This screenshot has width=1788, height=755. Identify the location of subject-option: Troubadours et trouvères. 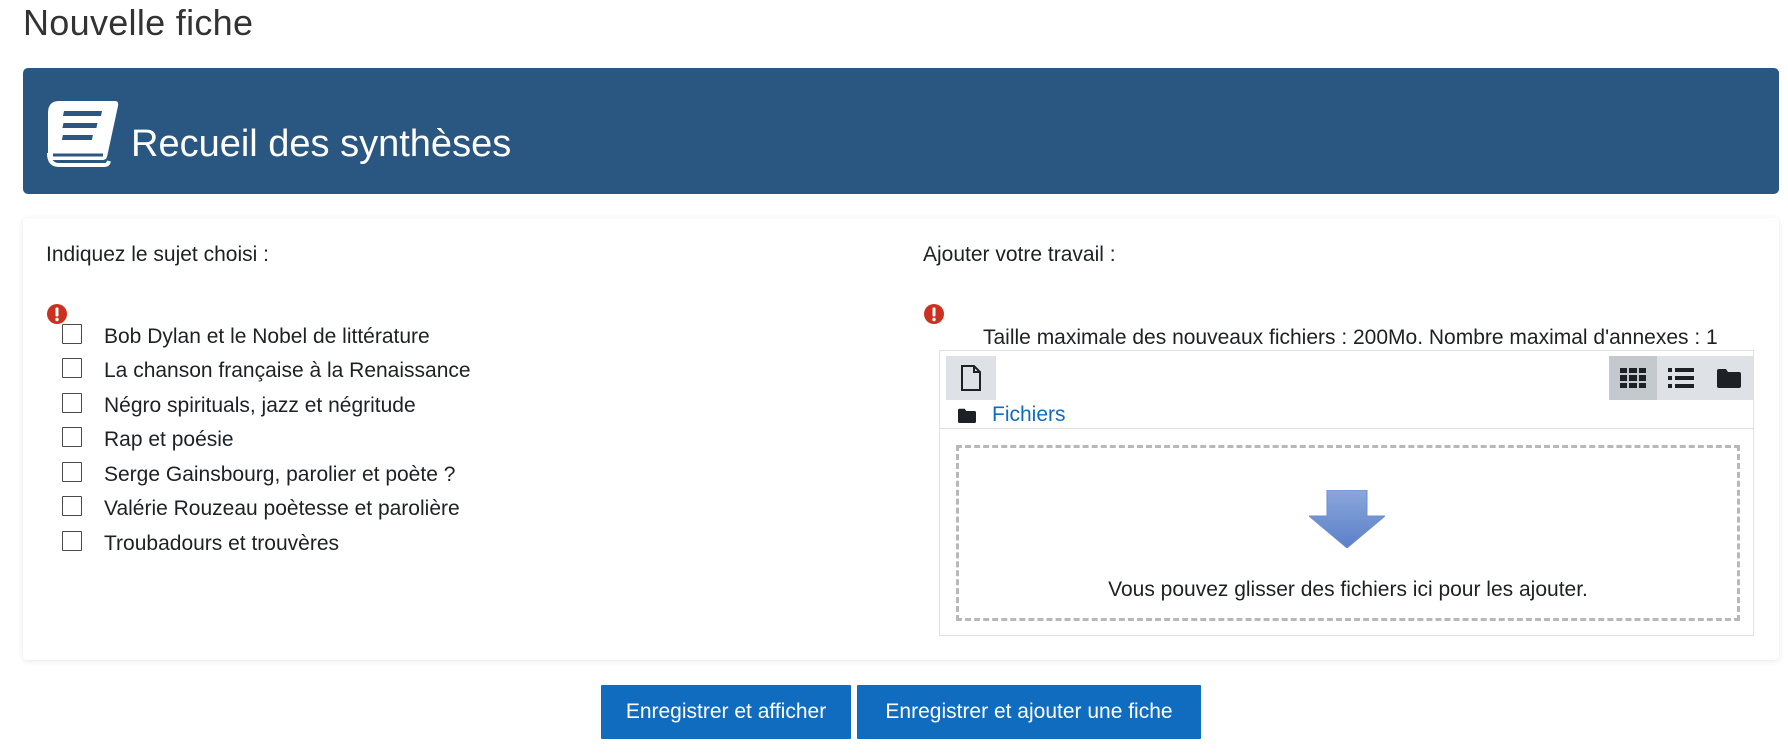
(200, 544).